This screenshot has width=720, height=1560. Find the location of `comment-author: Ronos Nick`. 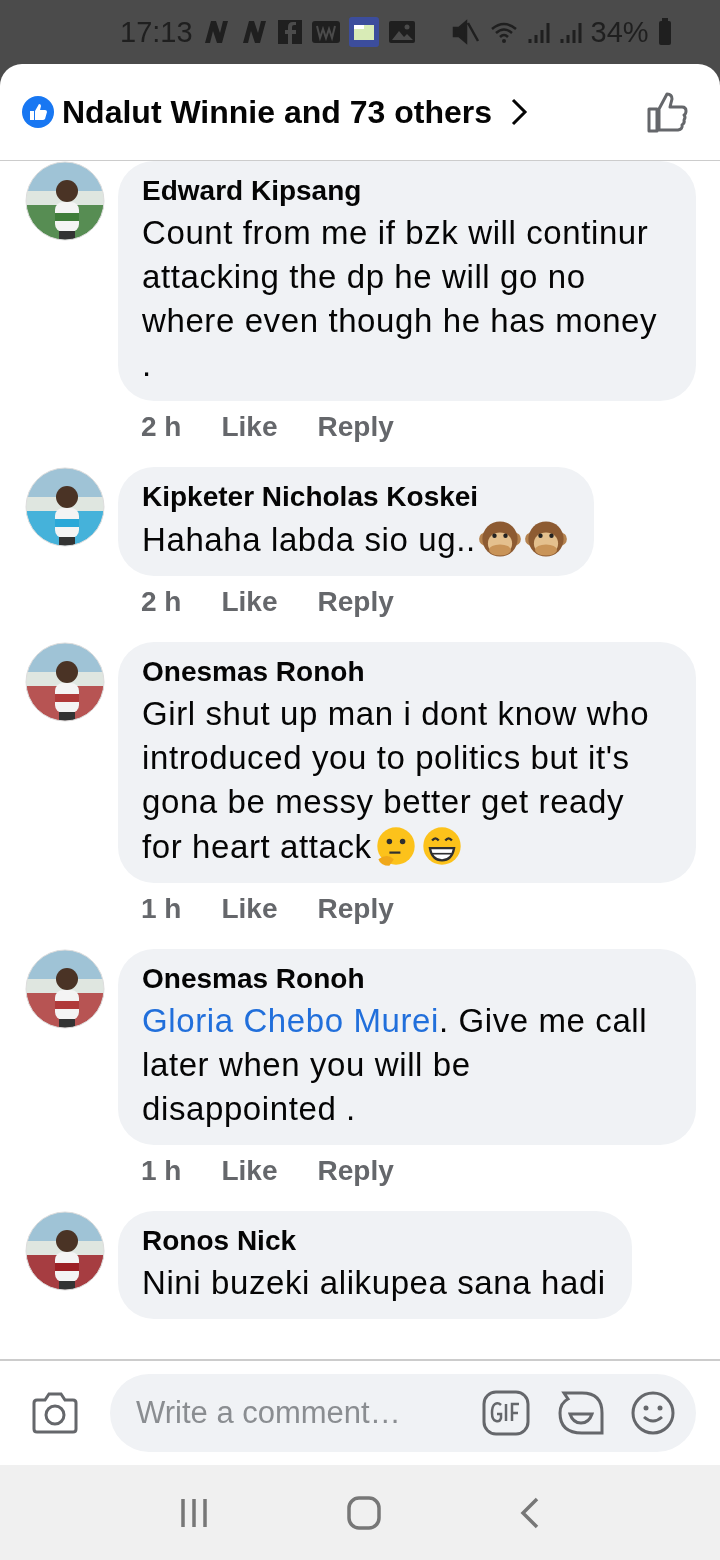

comment-author: Ronos Nick is located at coordinates (220, 1241).